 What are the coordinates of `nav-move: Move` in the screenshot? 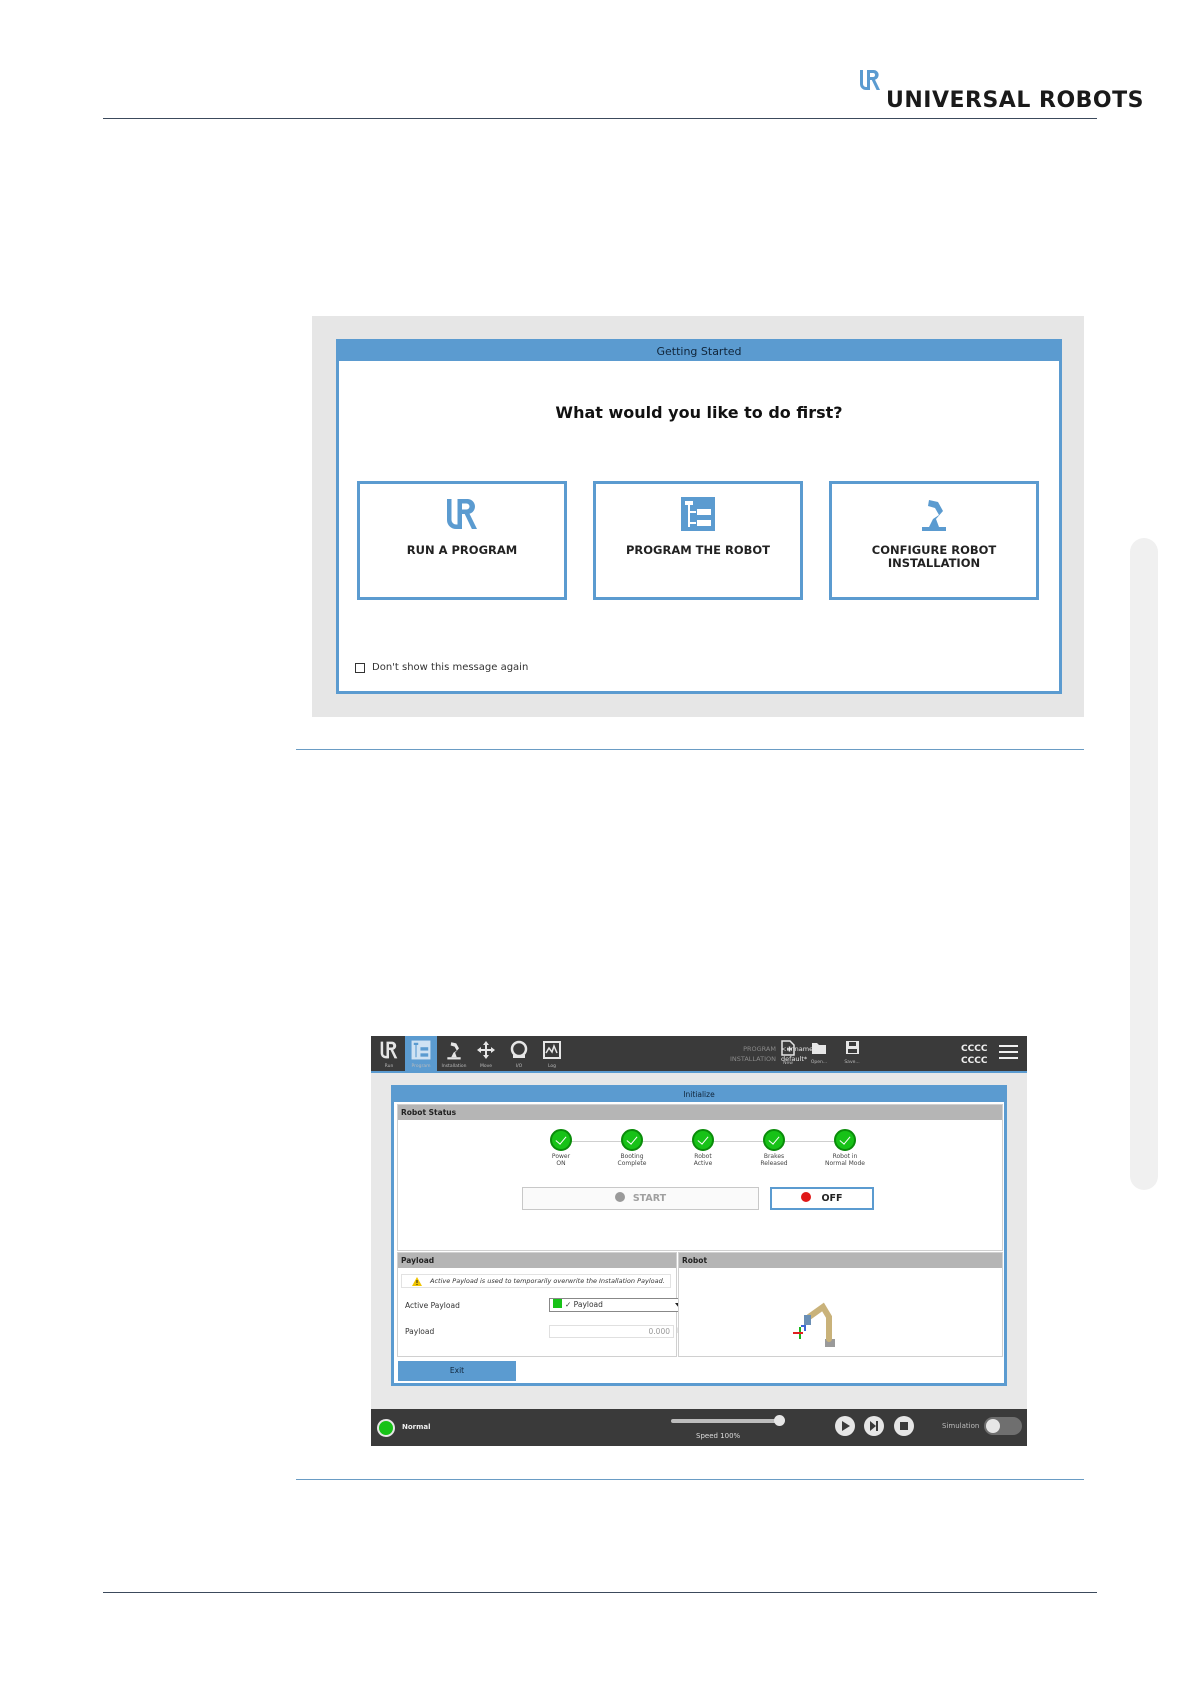 It's located at (486, 1053).